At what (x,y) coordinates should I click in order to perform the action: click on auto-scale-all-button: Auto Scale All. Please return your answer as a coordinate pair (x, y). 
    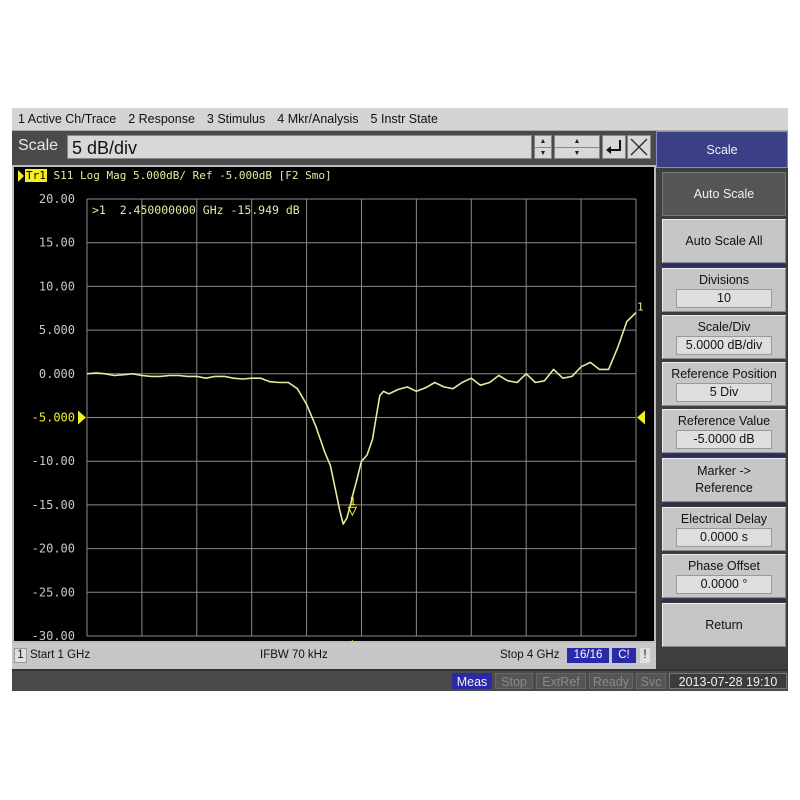
    Looking at the image, I should click on (724, 241).